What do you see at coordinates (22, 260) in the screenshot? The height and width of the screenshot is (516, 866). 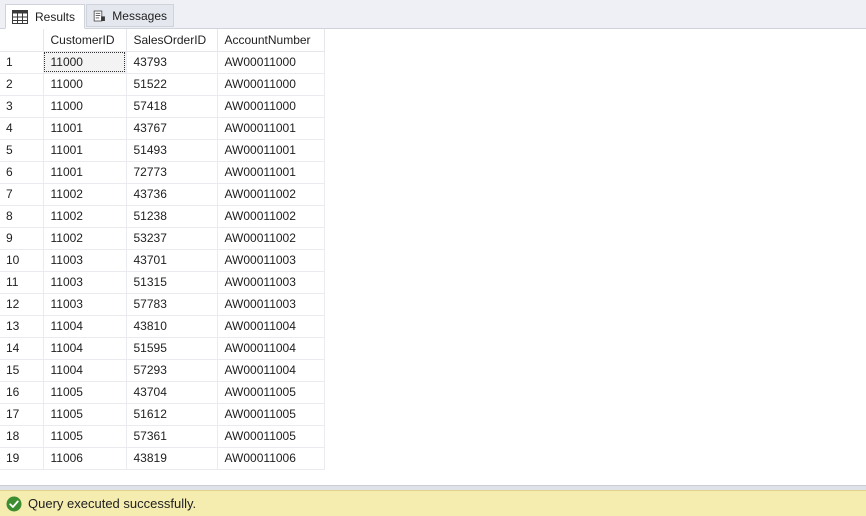 I see `row-number: 10` at bounding box center [22, 260].